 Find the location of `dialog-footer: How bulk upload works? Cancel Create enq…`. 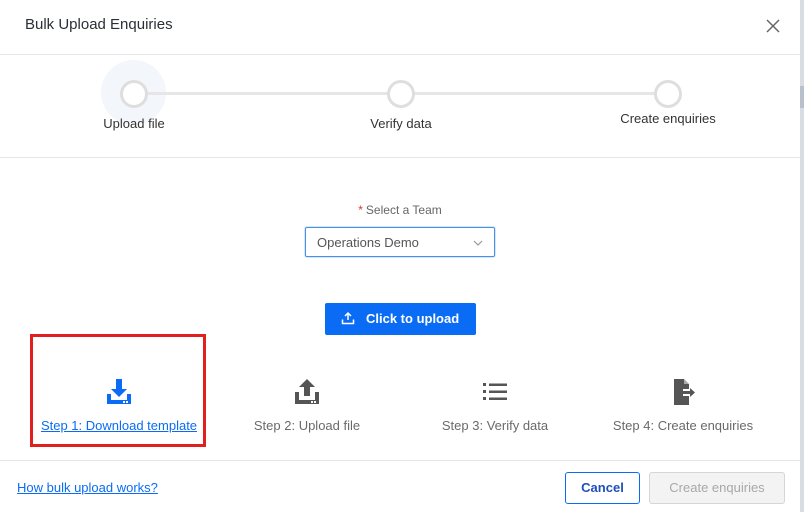

dialog-footer: How bulk upload works? Cancel Create enq… is located at coordinates (400, 486).